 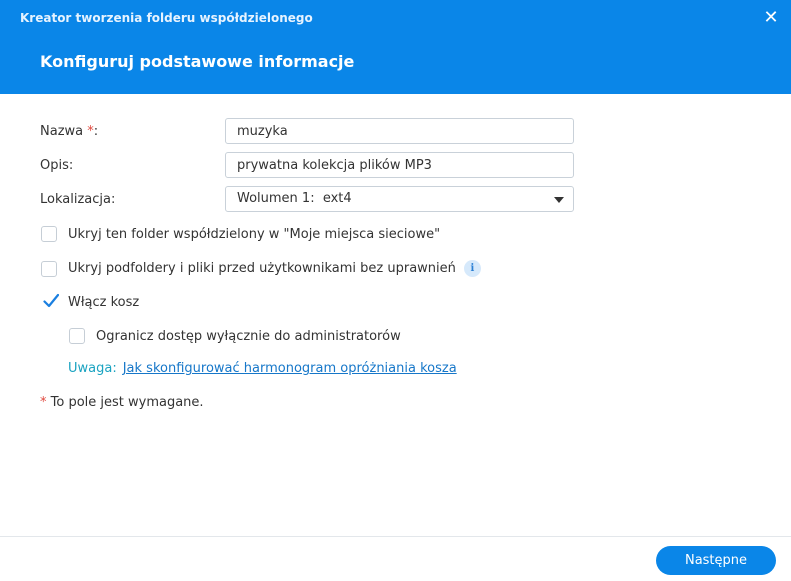 I want to click on checkmark-icon, so click(x=51, y=300).